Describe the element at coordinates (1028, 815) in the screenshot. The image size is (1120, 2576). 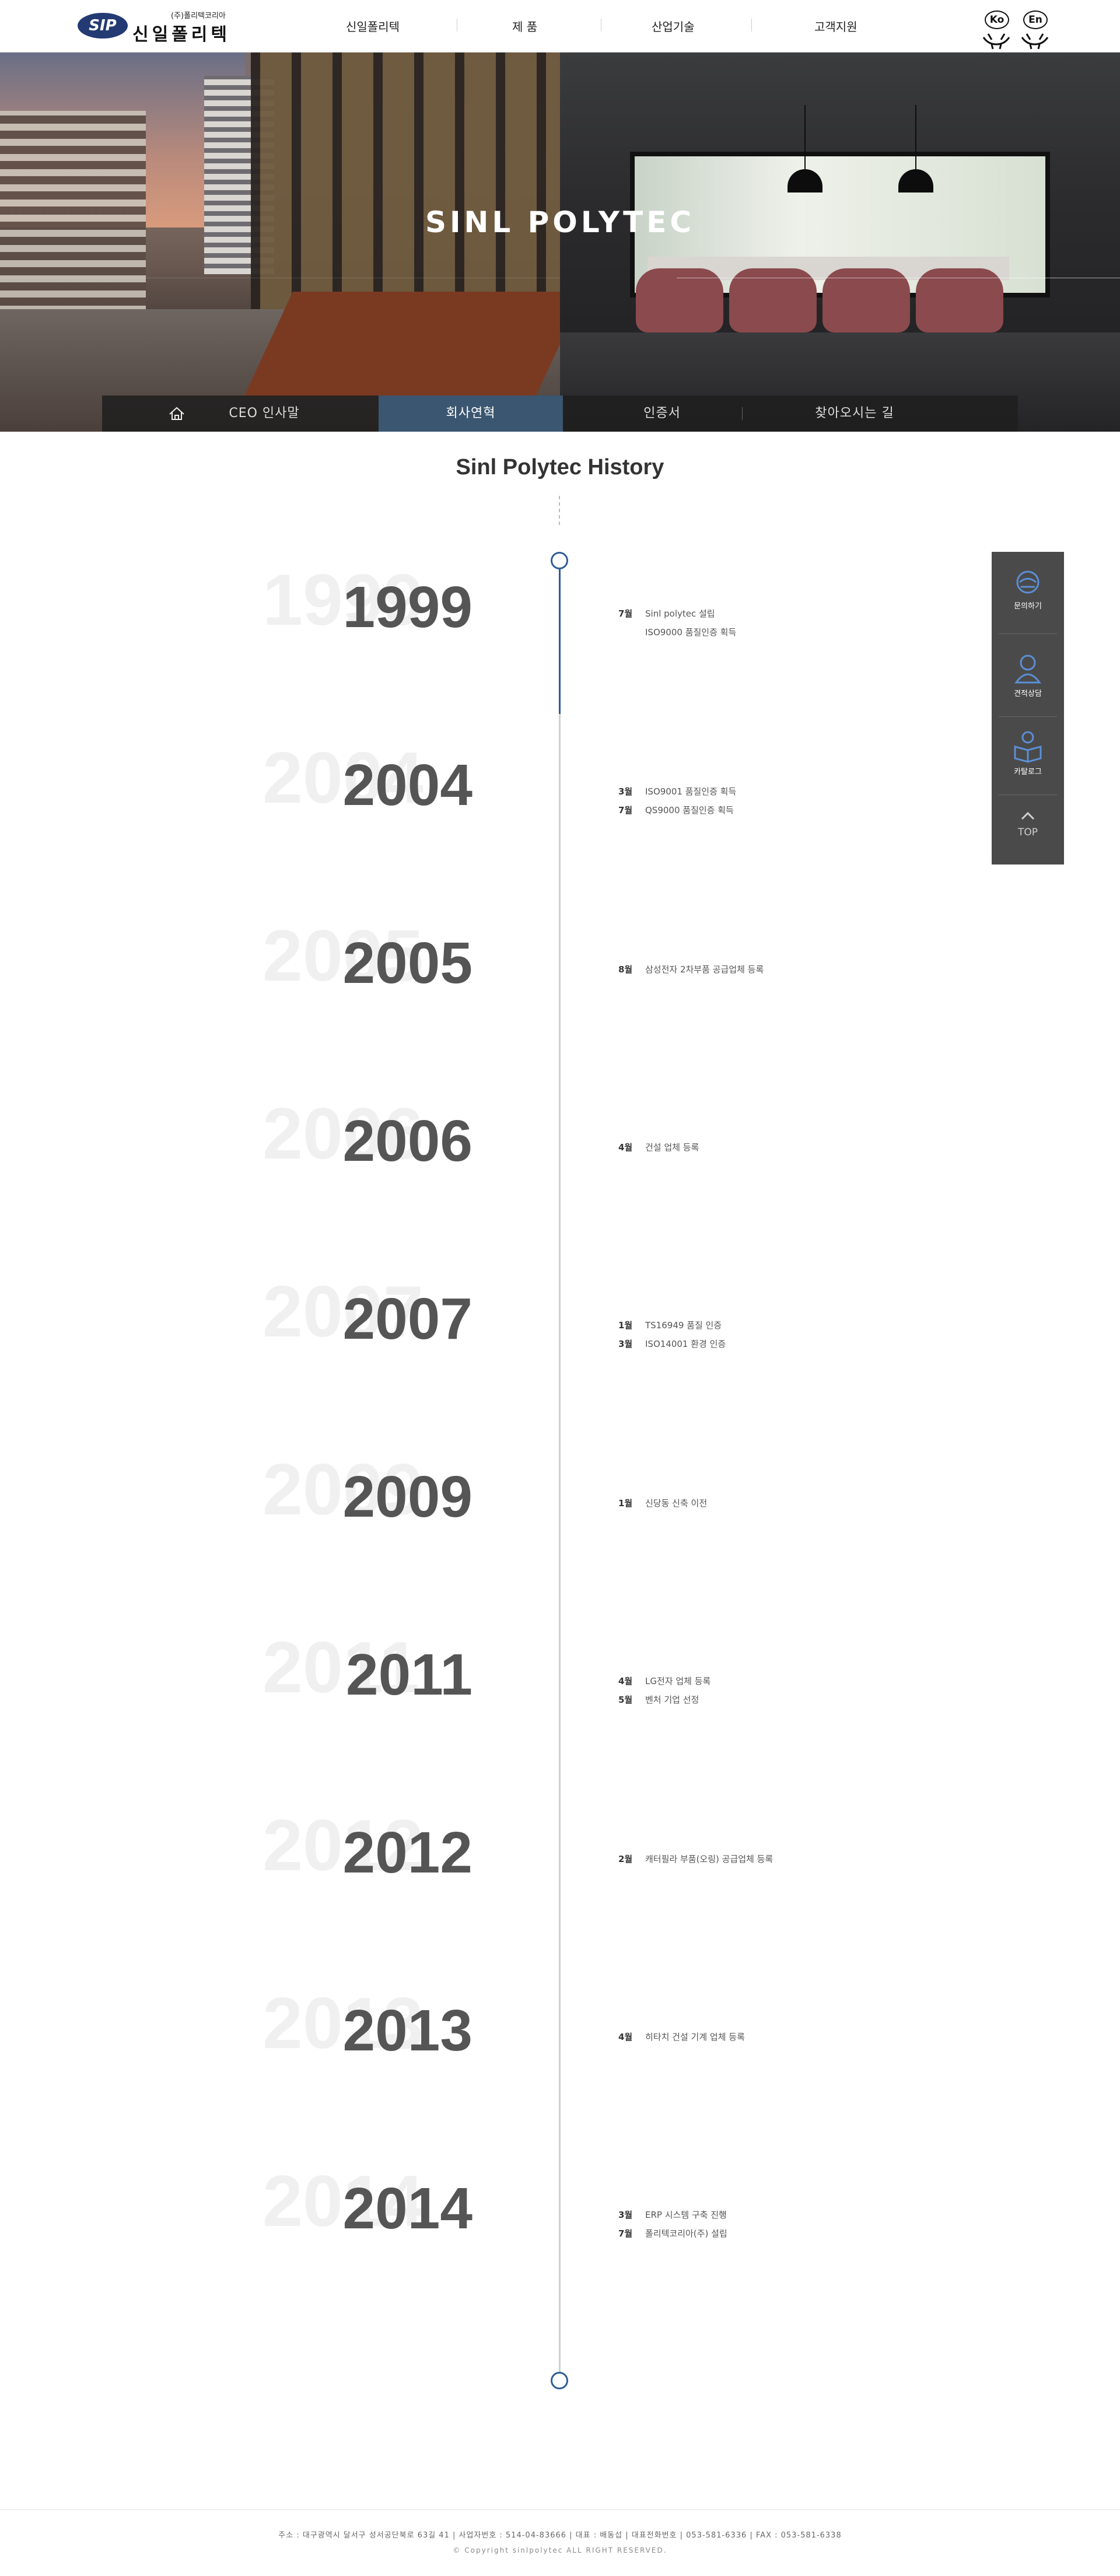
I see `chevron-up-icon` at that location.